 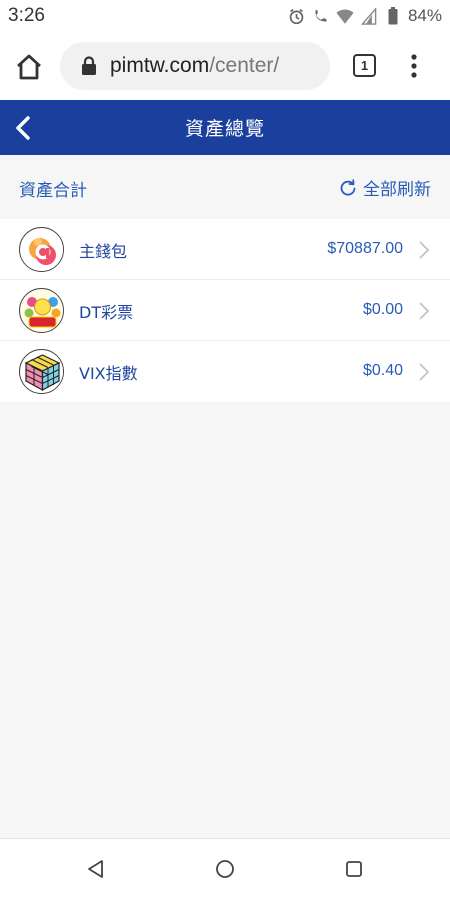 What do you see at coordinates (26, 15) in the screenshot?
I see `status-time: 3:26` at bounding box center [26, 15].